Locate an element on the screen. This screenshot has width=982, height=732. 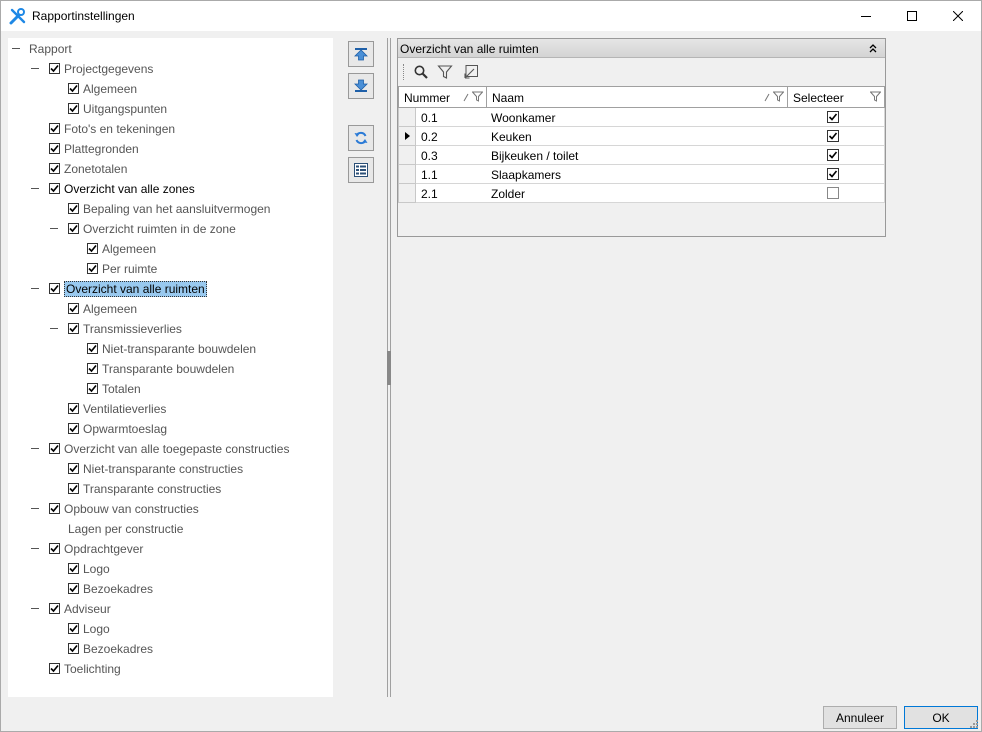
table-row: 0.2 Keuken is located at coordinates (641, 136).